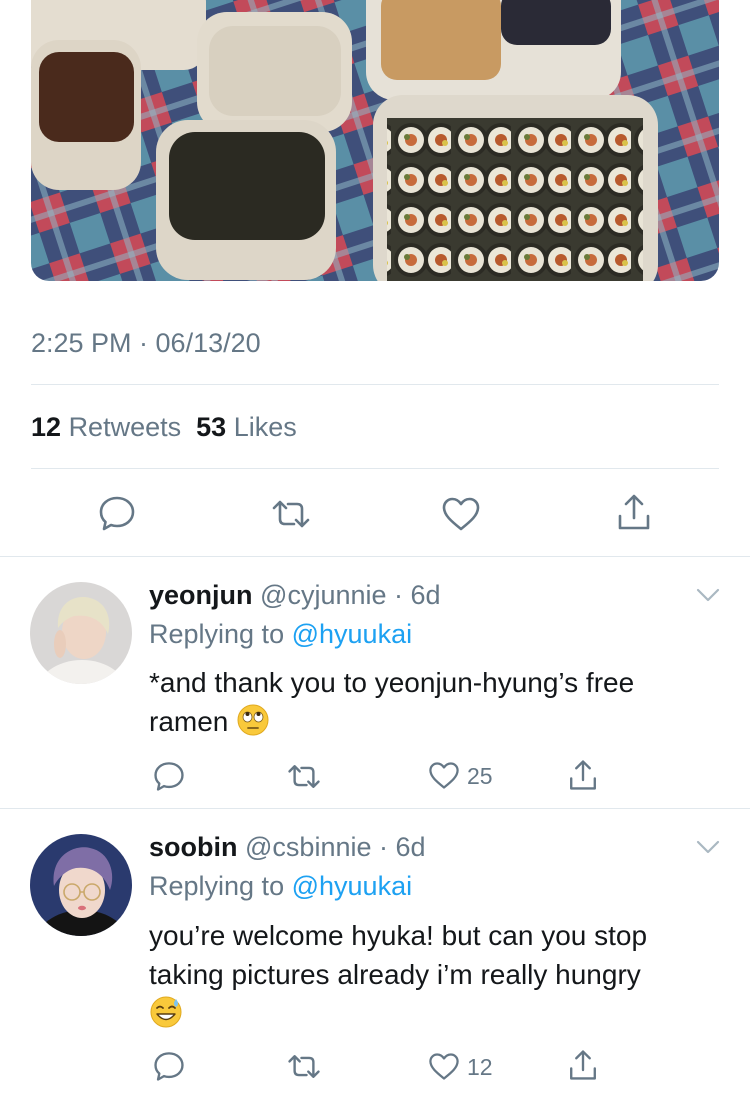  I want to click on like-count: 12, so click(480, 1067).